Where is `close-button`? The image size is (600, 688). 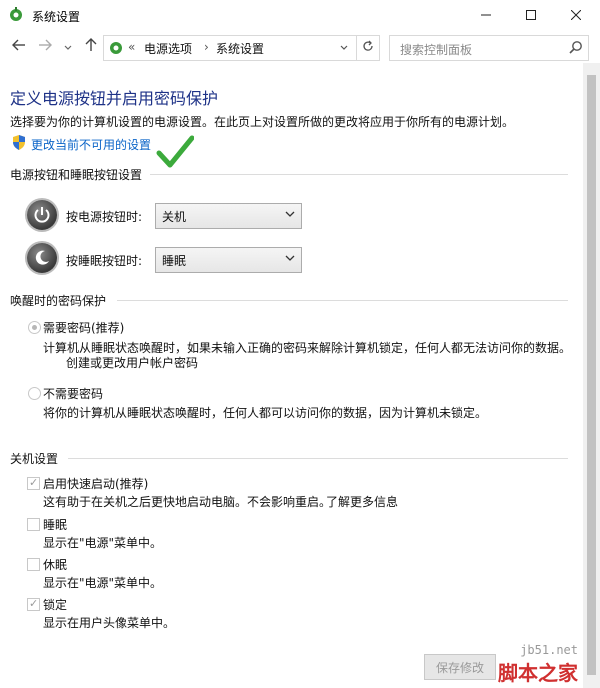
close-button is located at coordinates (576, 15).